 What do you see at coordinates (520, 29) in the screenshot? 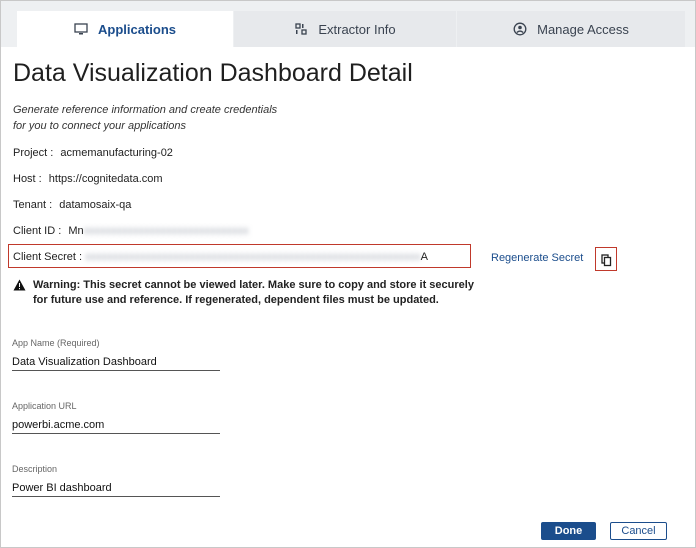
I see `user-circle-icon` at bounding box center [520, 29].